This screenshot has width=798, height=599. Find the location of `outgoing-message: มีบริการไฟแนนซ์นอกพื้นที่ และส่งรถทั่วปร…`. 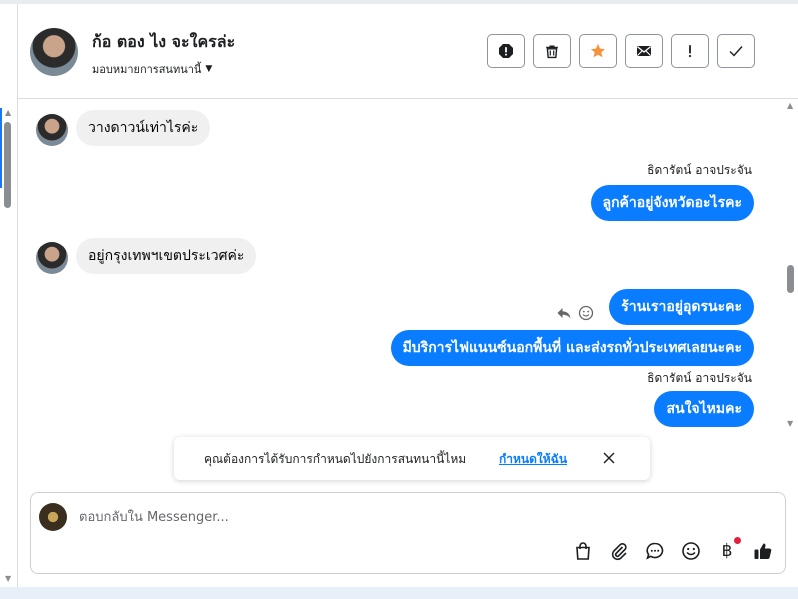

outgoing-message: มีบริการไฟแนนซ์นอกพื้นที่ และส่งรถทั่วปร… is located at coordinates (572, 348).